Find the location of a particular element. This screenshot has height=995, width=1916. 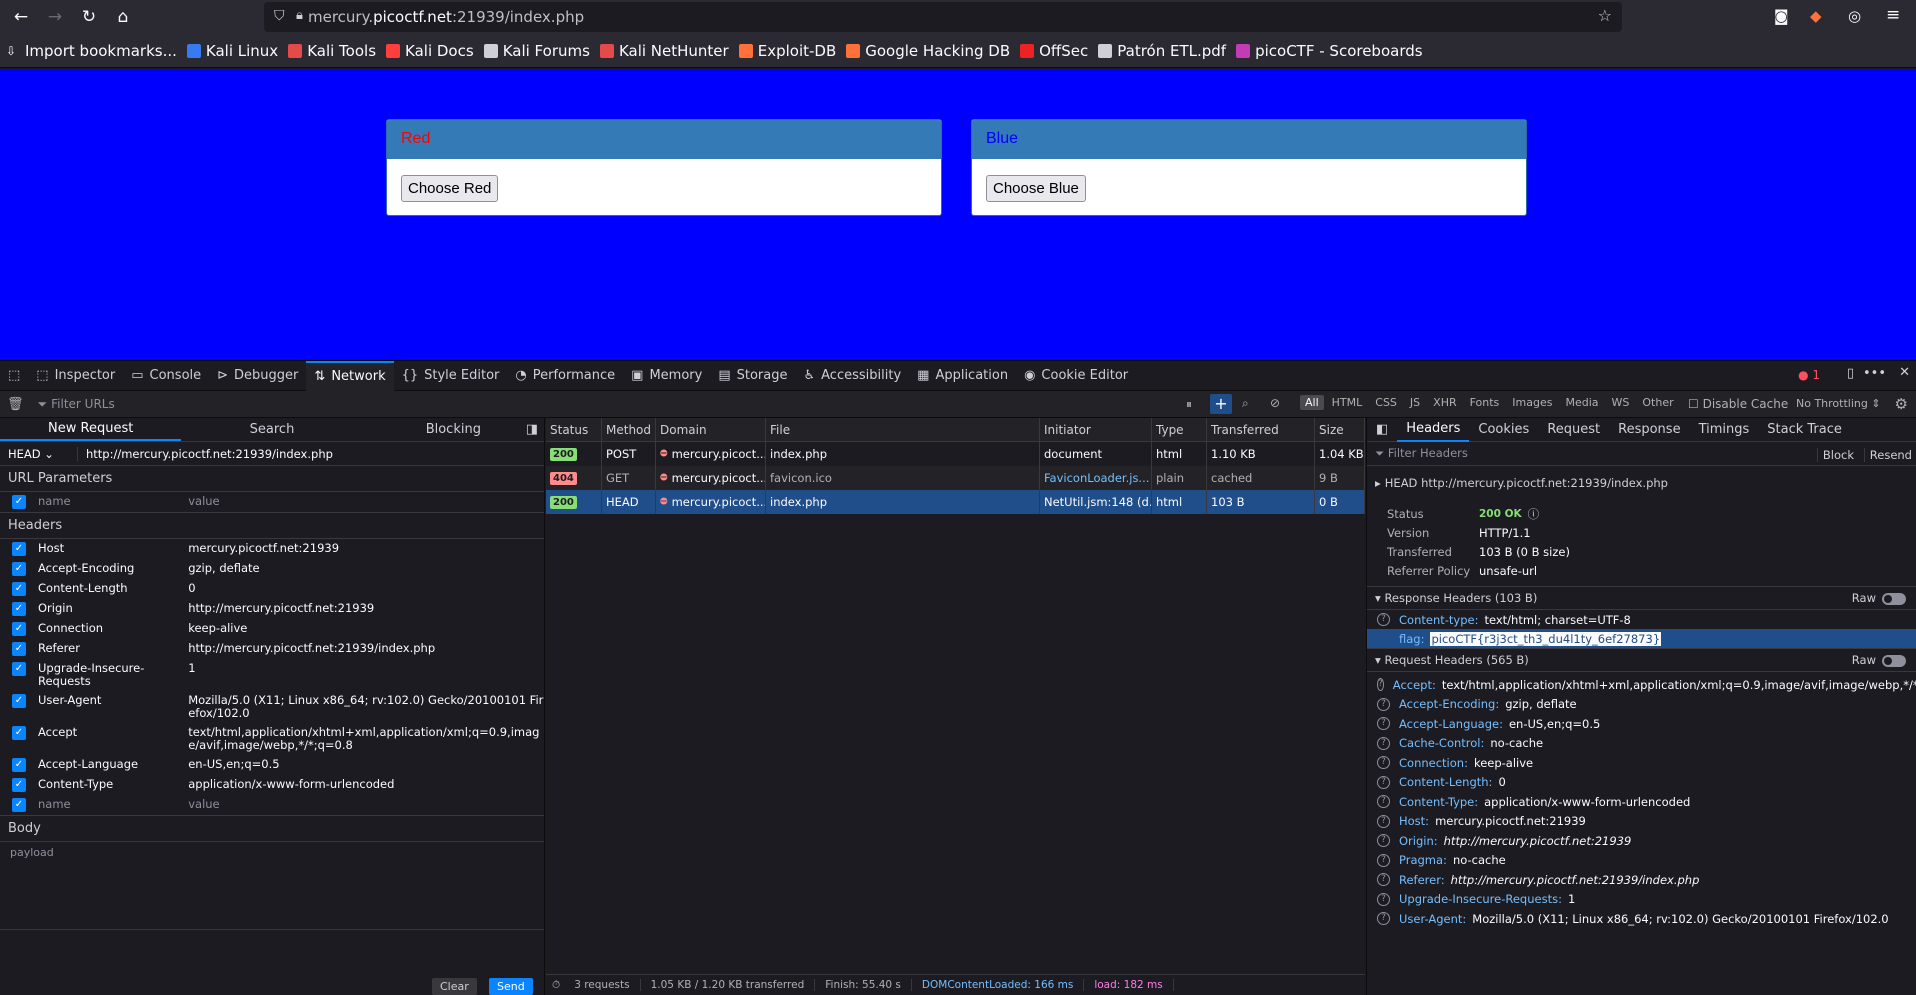

column-transferred: Transferred is located at coordinates (1261, 429).